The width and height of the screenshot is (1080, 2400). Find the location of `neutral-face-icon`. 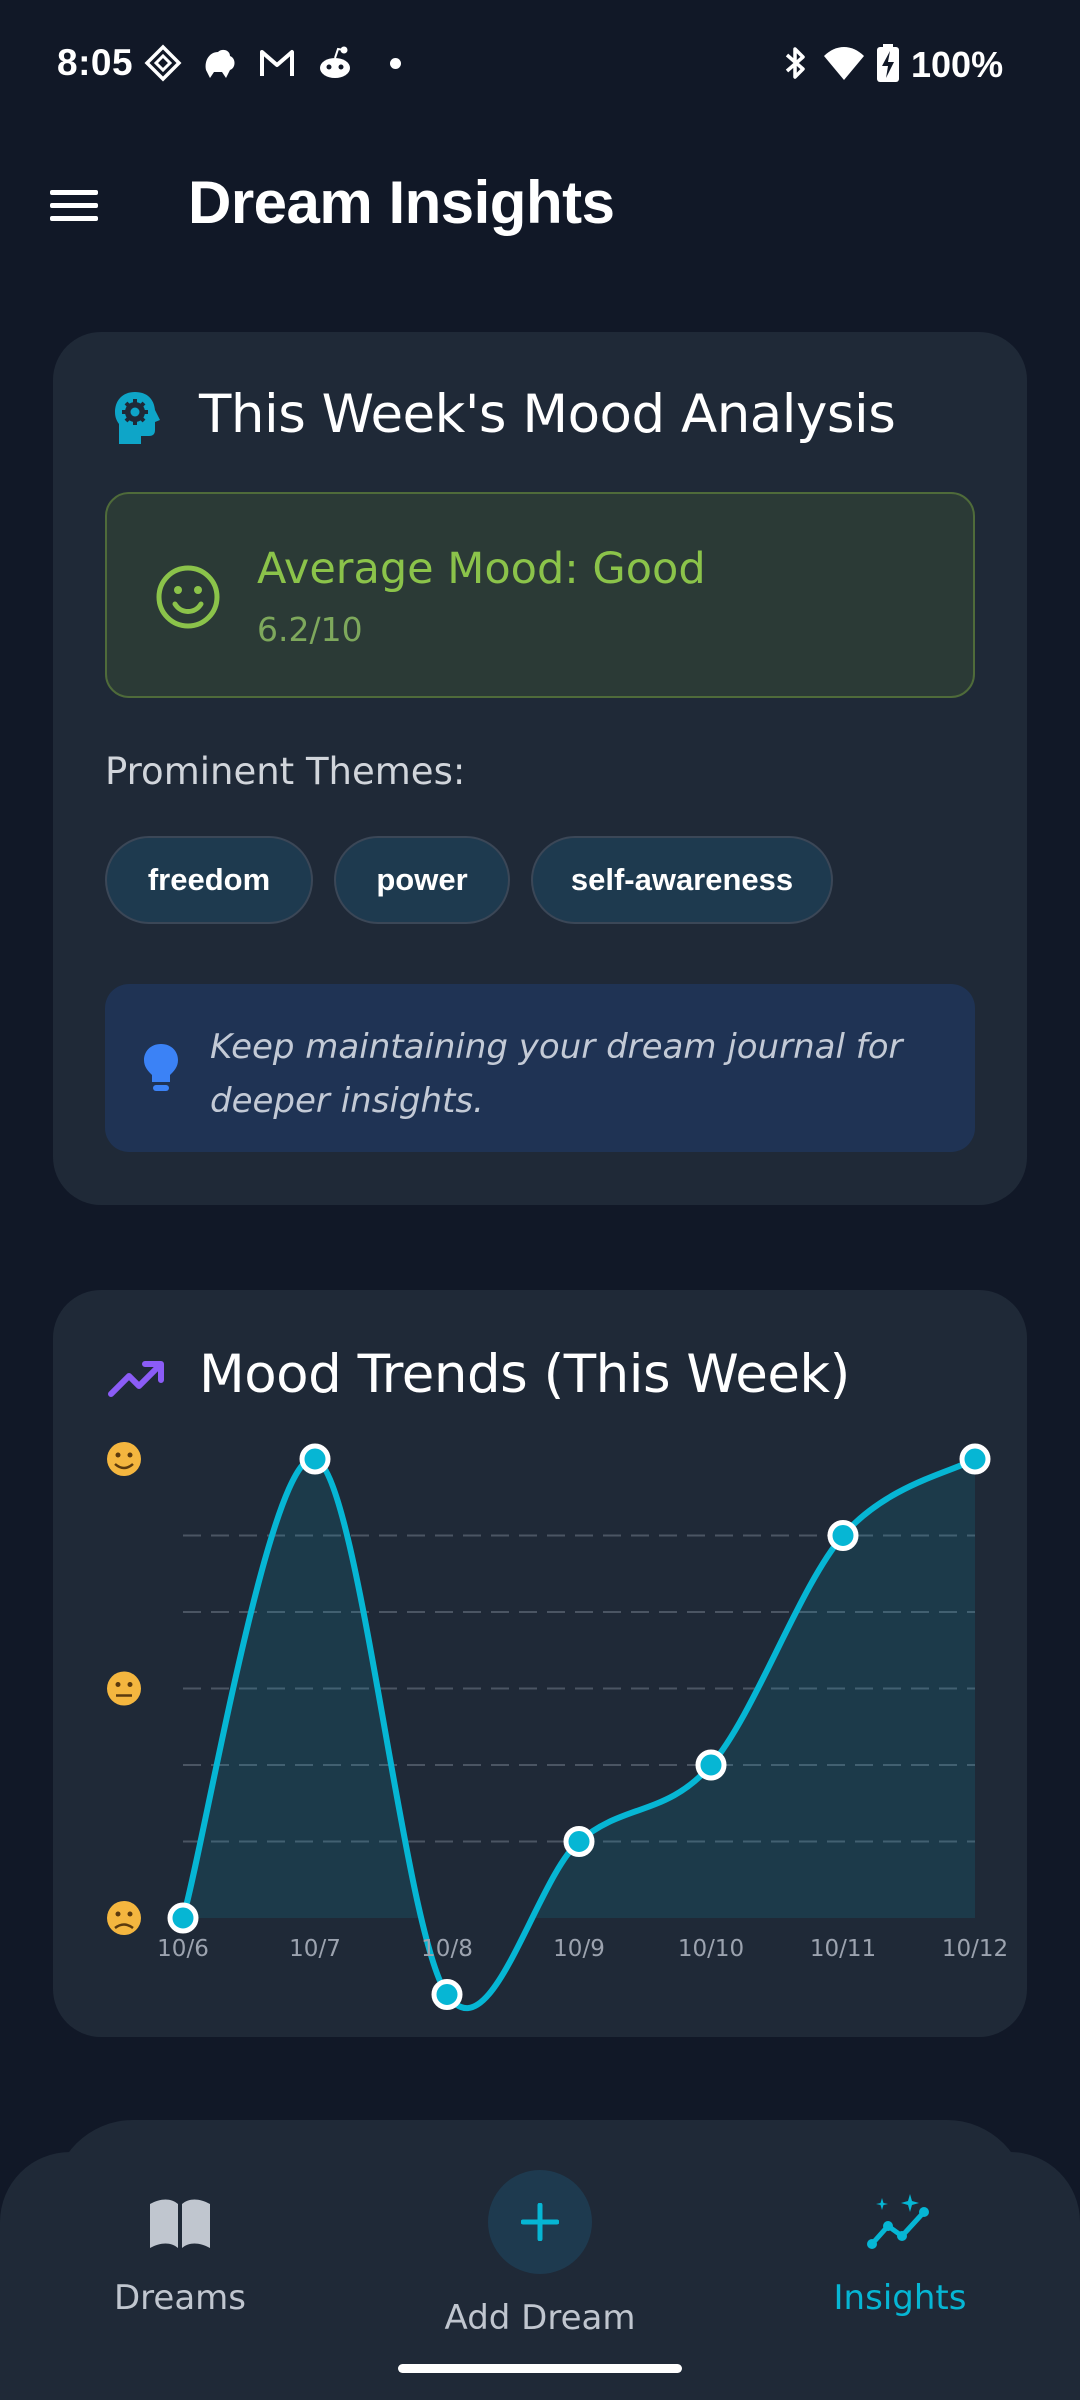

neutral-face-icon is located at coordinates (124, 1688).